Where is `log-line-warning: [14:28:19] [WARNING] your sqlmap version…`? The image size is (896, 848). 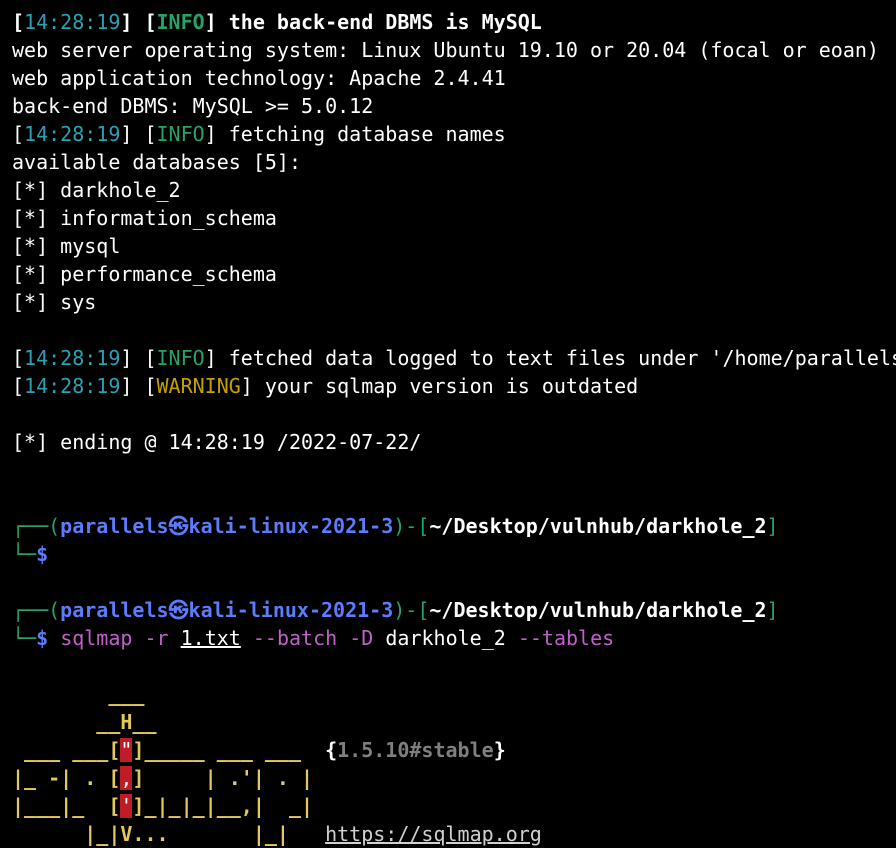
log-line-warning: [14:28:19] [WARNING] your sqlmap version… is located at coordinates (325, 386).